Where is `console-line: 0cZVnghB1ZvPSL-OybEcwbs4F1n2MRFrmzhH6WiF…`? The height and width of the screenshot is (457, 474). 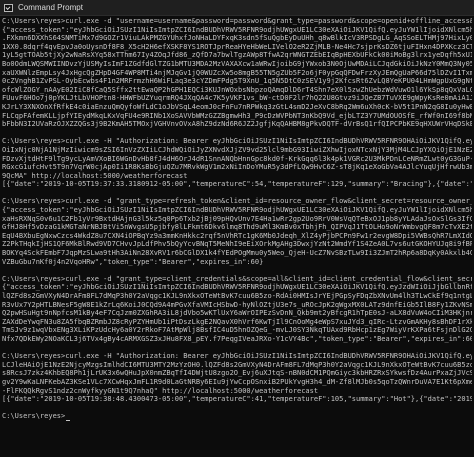 console-line: 0cZVnghB1ZvPSL-OybEcwbs4F1n2MRFrmzhH6WiF… is located at coordinates (237, 81).